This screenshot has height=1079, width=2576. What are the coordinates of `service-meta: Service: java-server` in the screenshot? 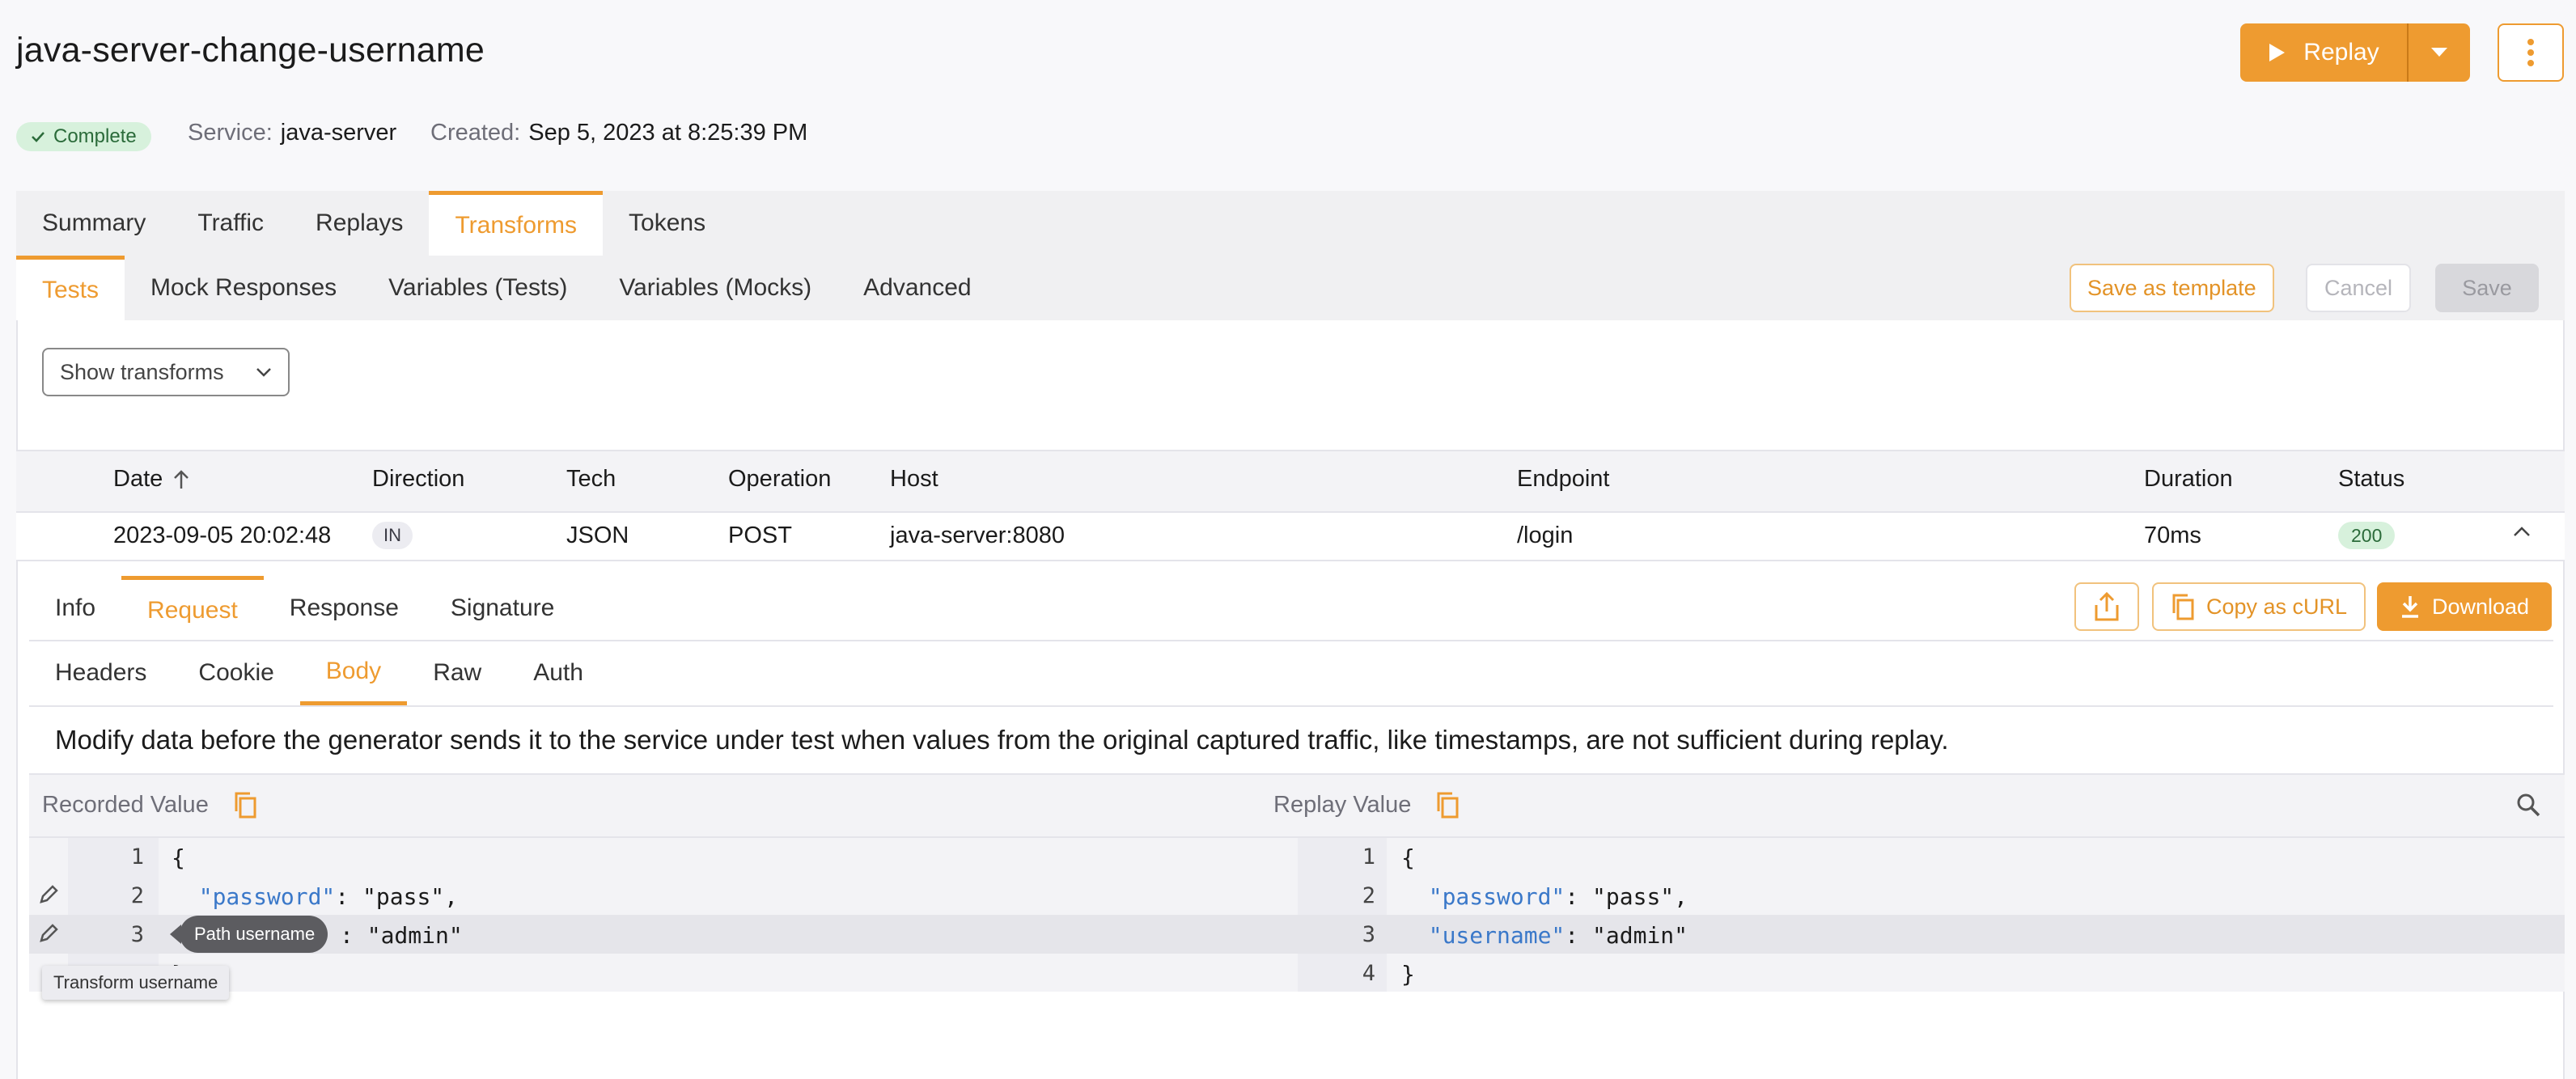 It's located at (292, 133).